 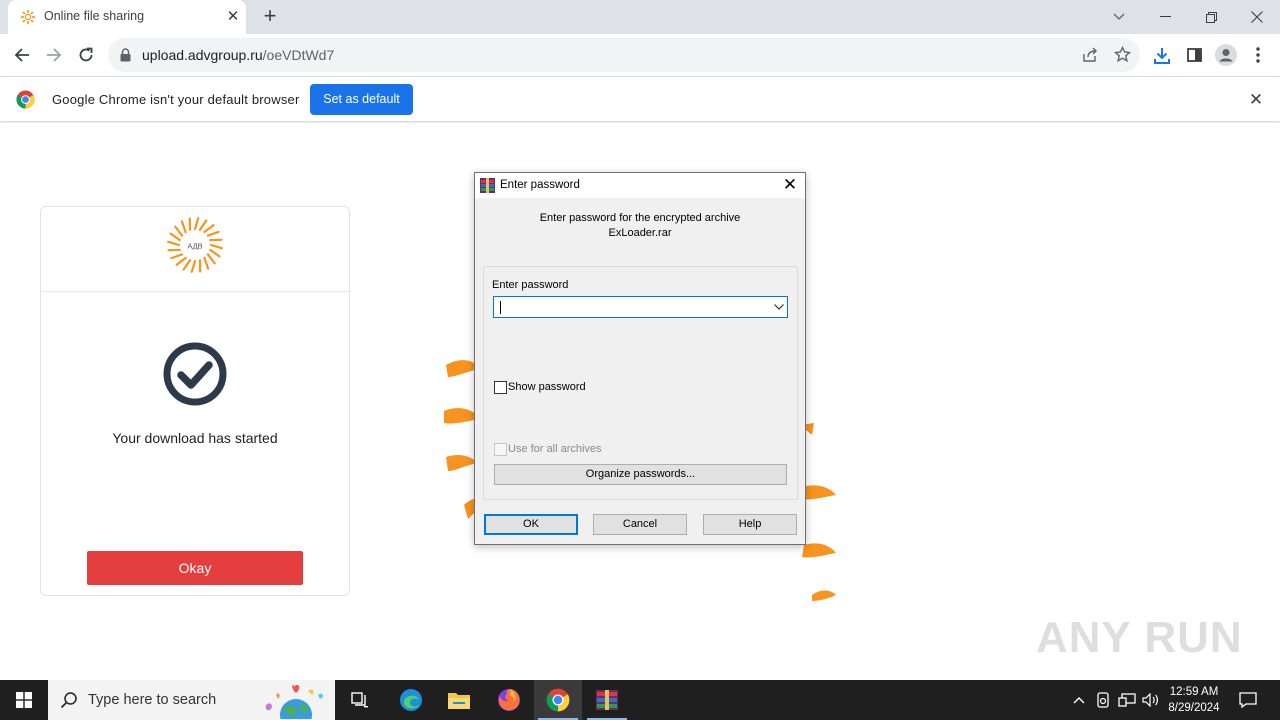 I want to click on infobar-close-icon: ✕, so click(x=1256, y=100).